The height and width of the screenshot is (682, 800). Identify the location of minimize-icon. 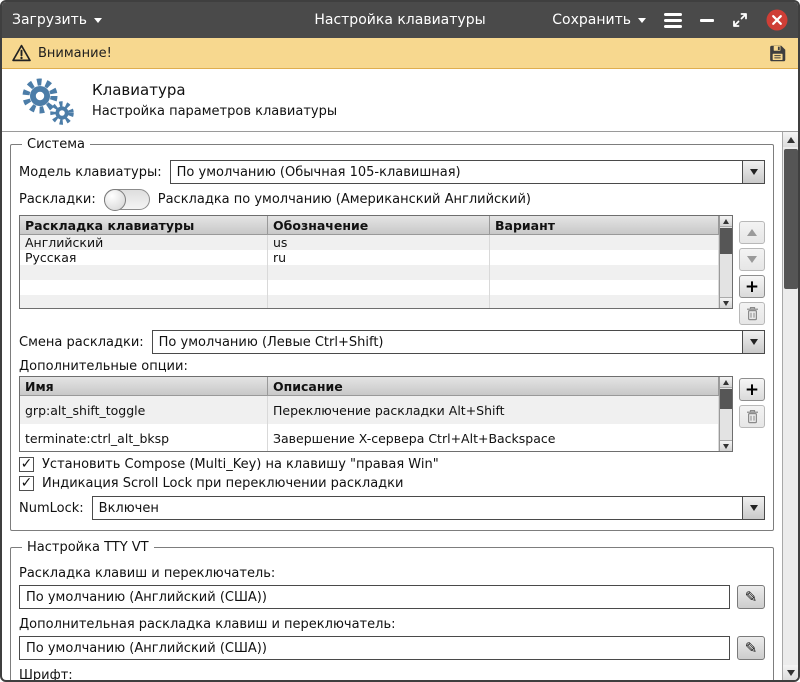
(707, 20).